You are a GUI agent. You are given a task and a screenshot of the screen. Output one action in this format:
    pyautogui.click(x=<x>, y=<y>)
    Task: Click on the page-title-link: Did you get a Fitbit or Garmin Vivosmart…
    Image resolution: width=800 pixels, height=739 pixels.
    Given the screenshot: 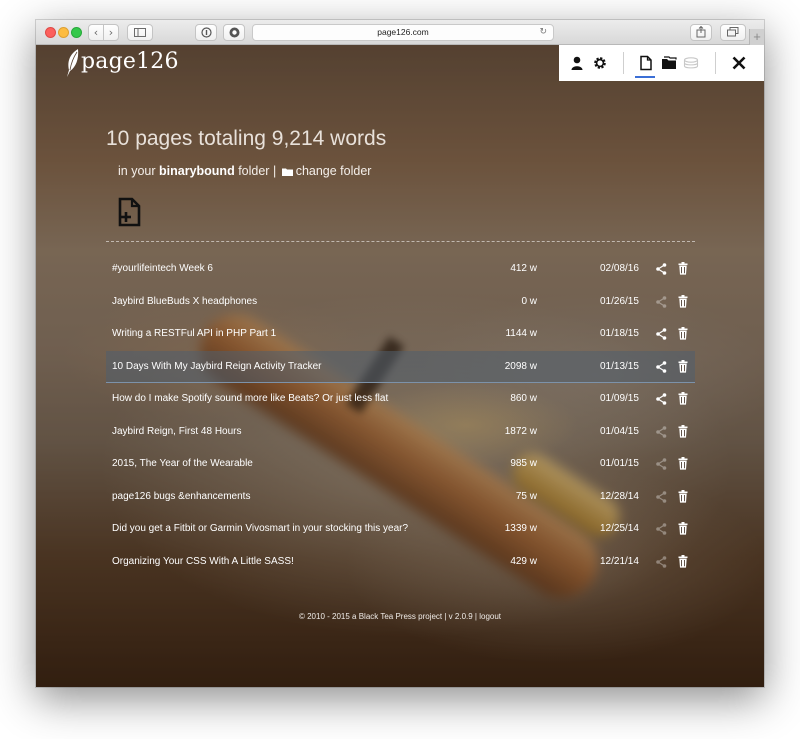 What is the action you would take?
    pyautogui.click(x=260, y=528)
    